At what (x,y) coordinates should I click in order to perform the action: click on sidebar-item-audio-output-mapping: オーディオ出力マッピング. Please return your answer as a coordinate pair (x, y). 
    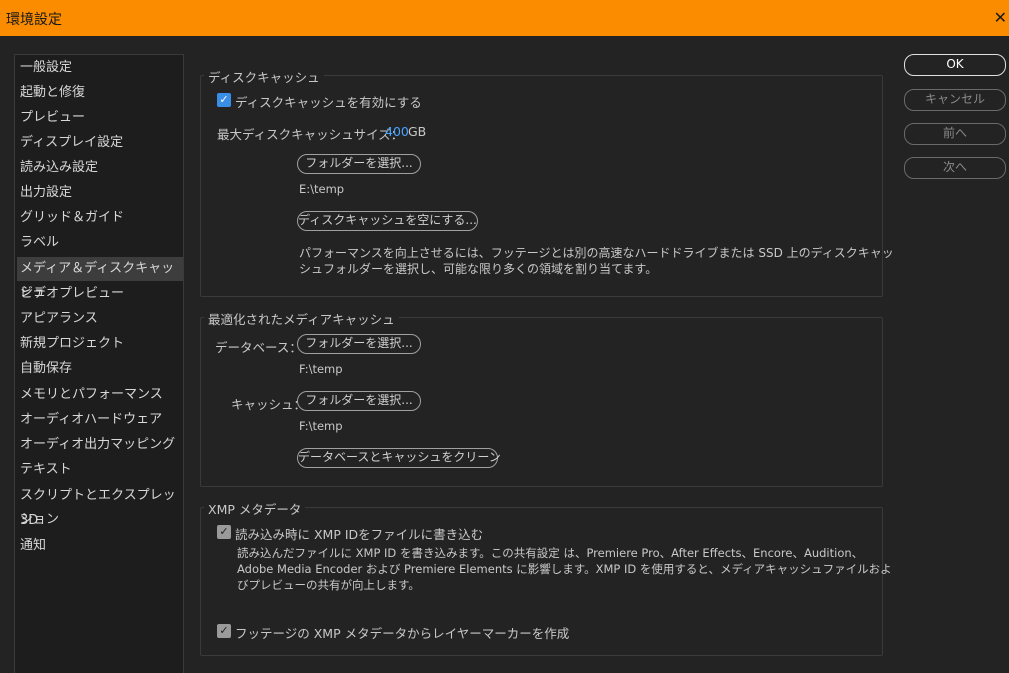
    Looking at the image, I should click on (100, 445).